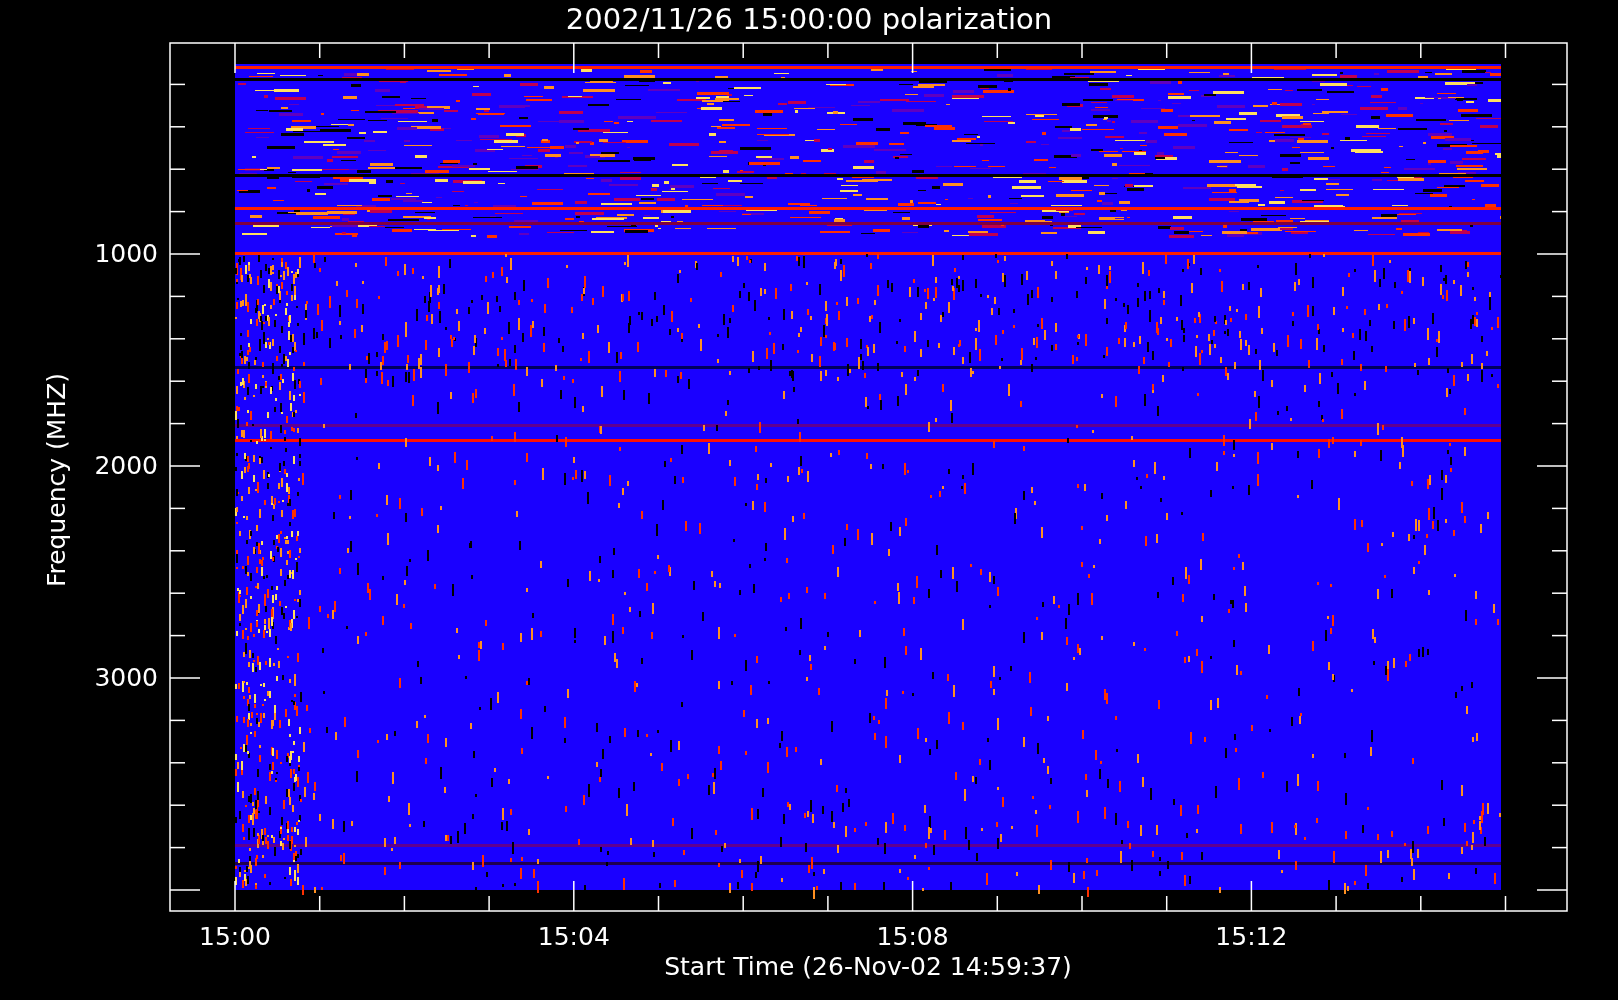 The image size is (1618, 1000). What do you see at coordinates (126, 253) in the screenshot?
I see `y-tick-label: 1000` at bounding box center [126, 253].